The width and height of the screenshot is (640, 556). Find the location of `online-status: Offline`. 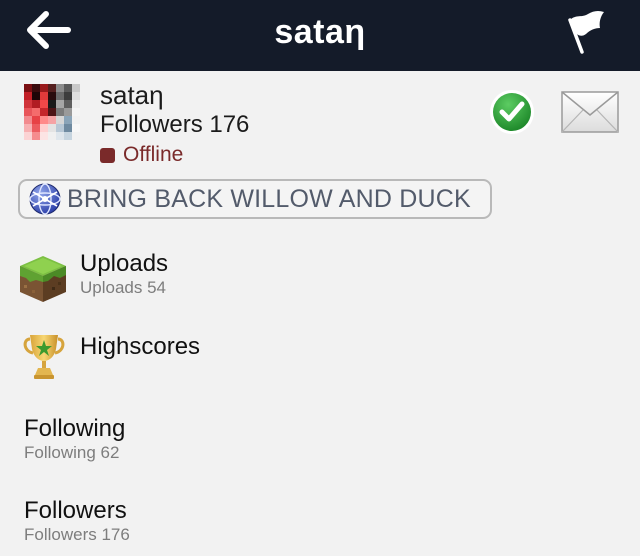

online-status: Offline is located at coordinates (141, 155).